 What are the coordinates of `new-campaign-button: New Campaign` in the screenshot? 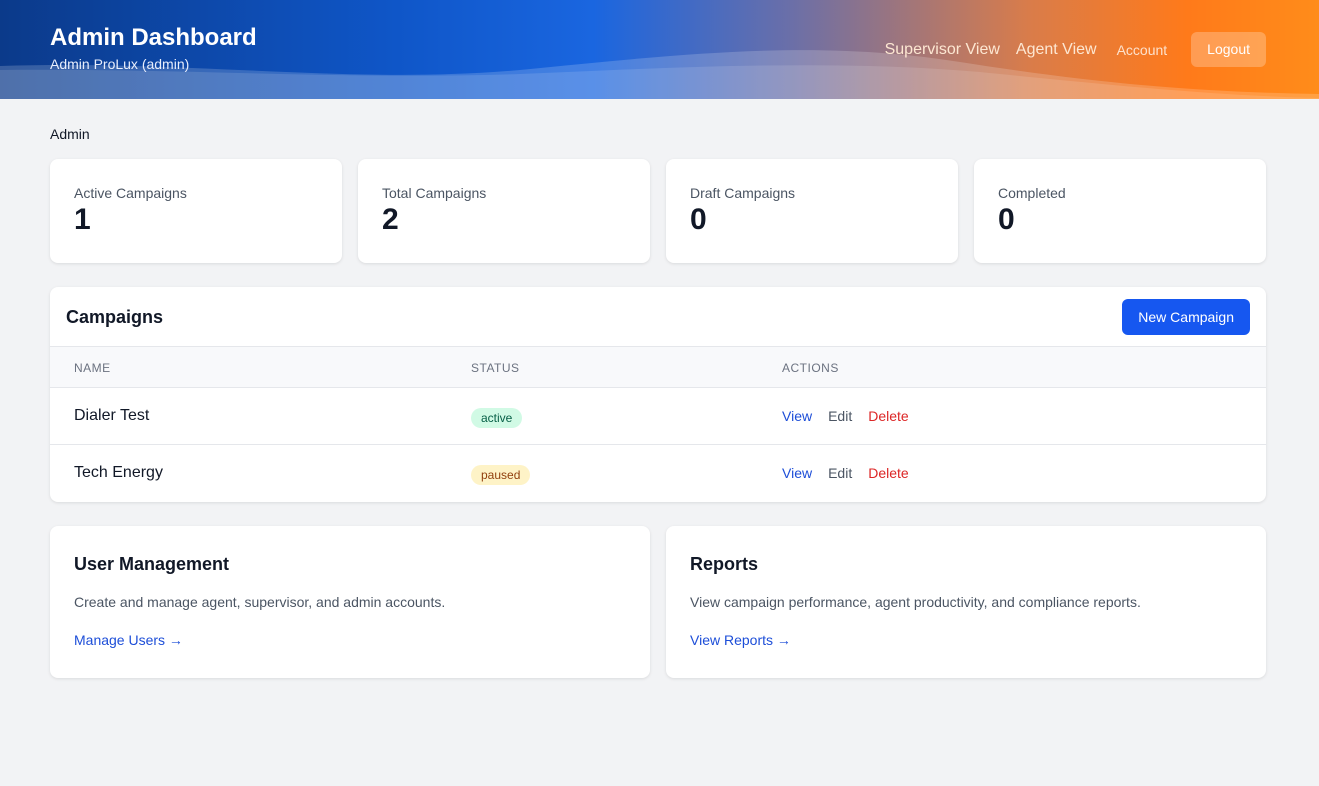 It's located at (1186, 317).